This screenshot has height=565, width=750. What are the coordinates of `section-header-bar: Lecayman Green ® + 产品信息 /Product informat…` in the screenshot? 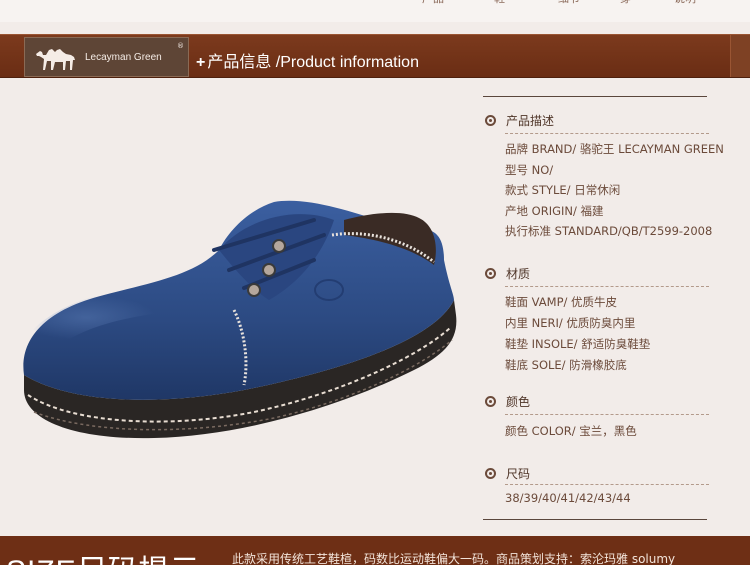 It's located at (375, 56).